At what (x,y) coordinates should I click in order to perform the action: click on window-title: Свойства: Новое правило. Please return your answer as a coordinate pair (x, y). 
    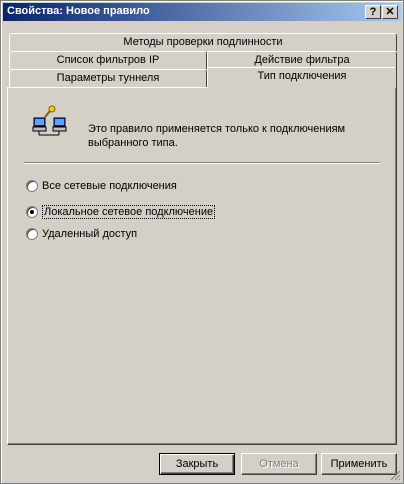
    Looking at the image, I should click on (78, 11).